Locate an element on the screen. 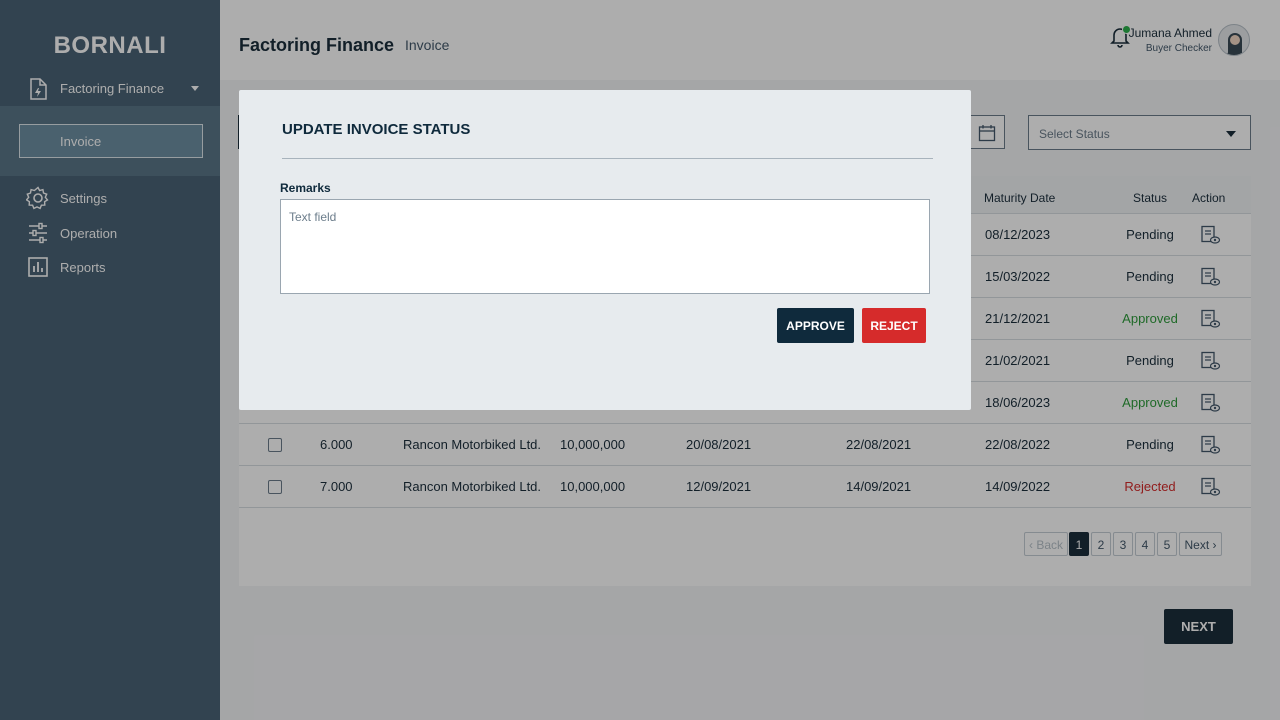 This screenshot has height=720, width=1280. remarks-textarea is located at coordinates (605, 246).